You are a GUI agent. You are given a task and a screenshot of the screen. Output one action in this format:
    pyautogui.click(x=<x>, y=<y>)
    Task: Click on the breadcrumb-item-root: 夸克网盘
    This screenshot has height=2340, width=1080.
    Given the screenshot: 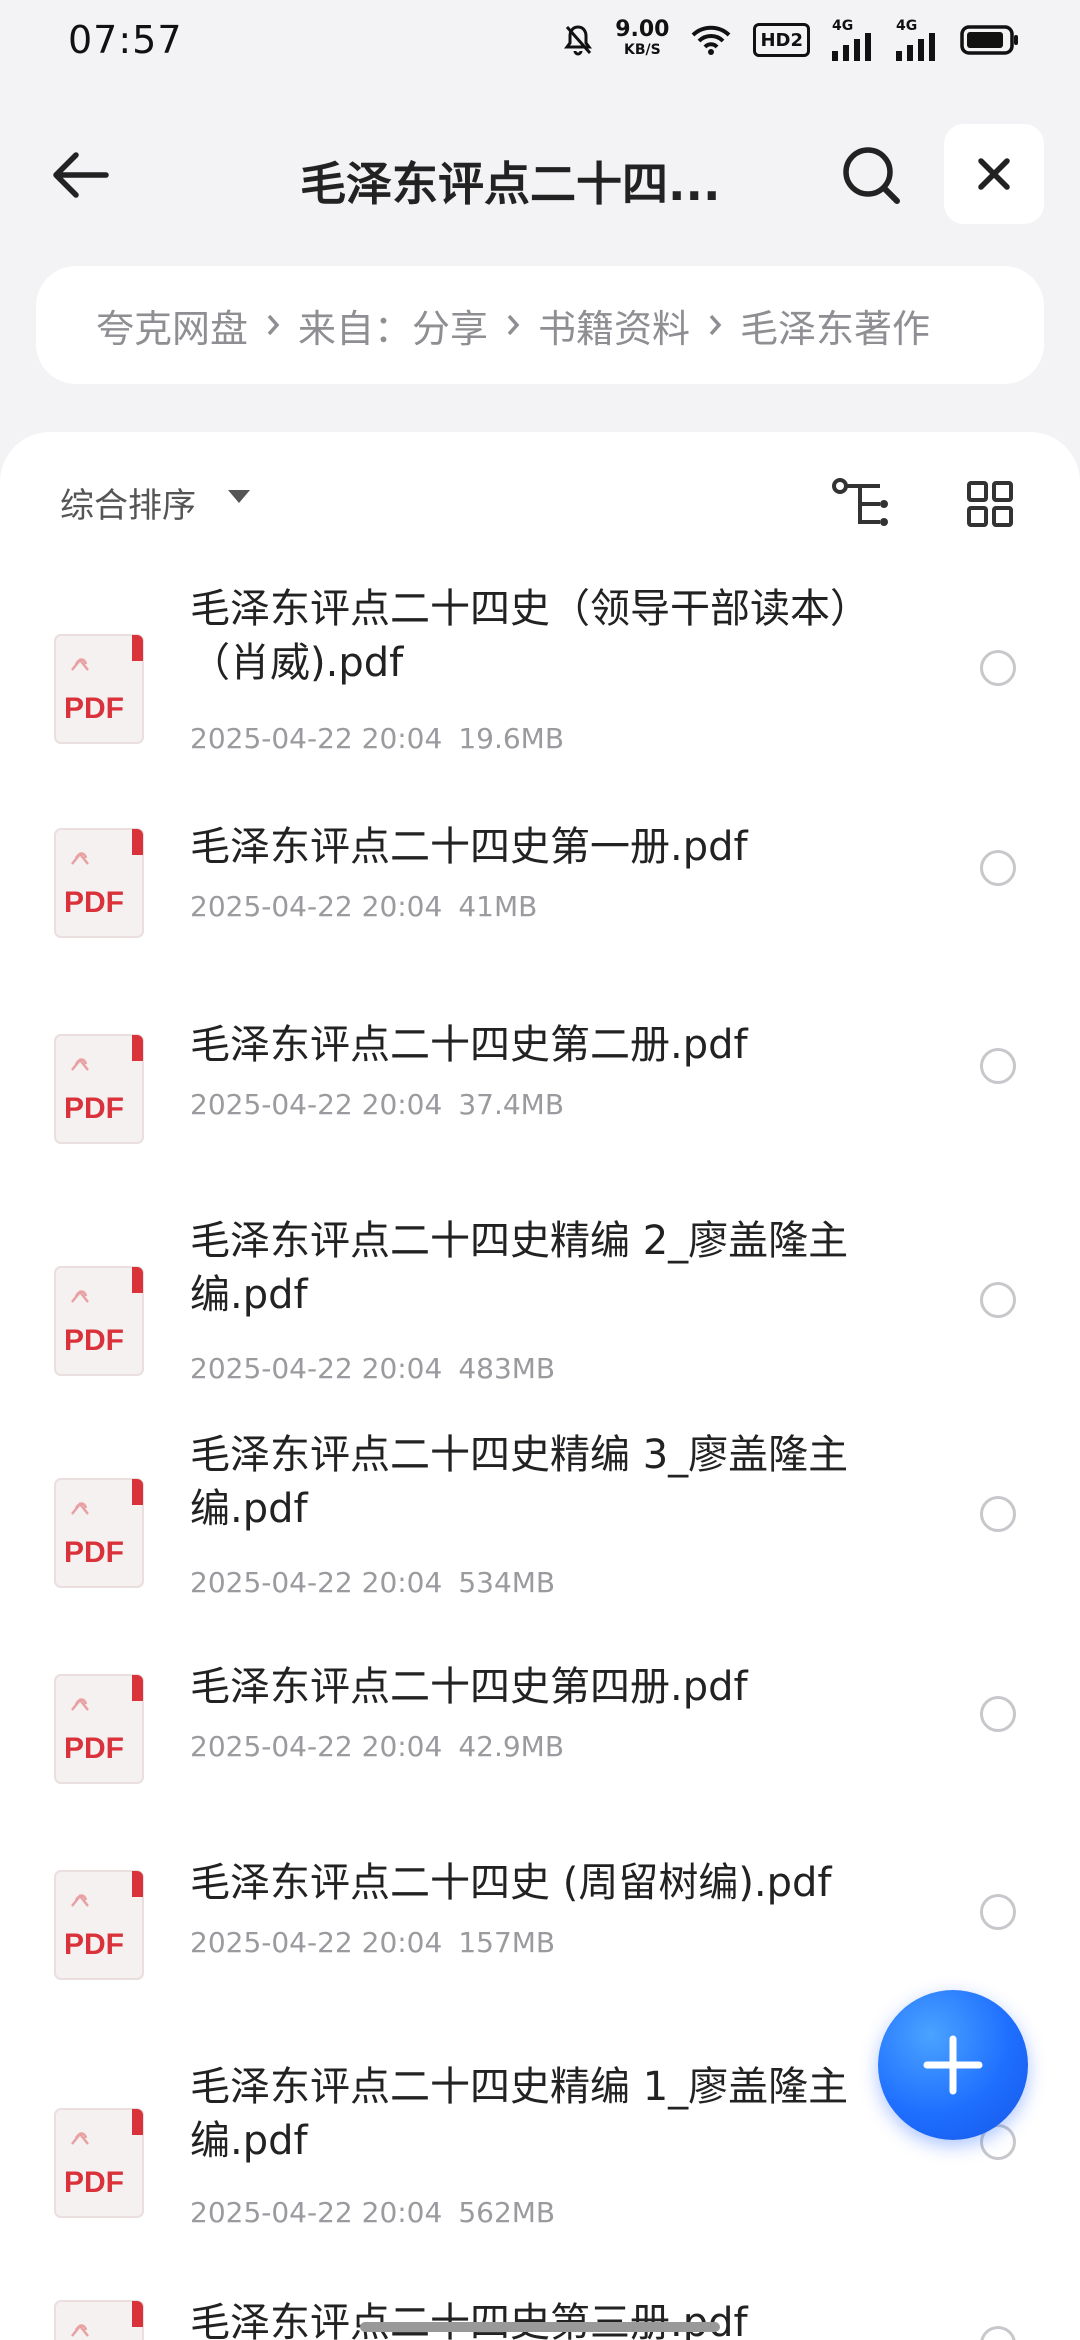 What is the action you would take?
    pyautogui.click(x=172, y=325)
    